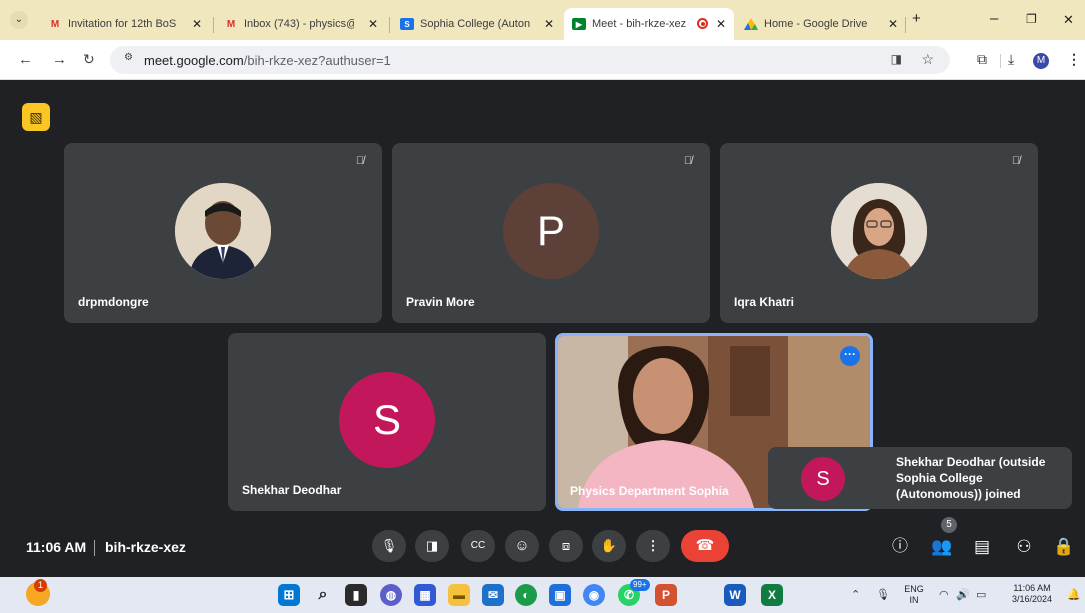  I want to click on host-controls-icon: 🔒, so click(1064, 547).